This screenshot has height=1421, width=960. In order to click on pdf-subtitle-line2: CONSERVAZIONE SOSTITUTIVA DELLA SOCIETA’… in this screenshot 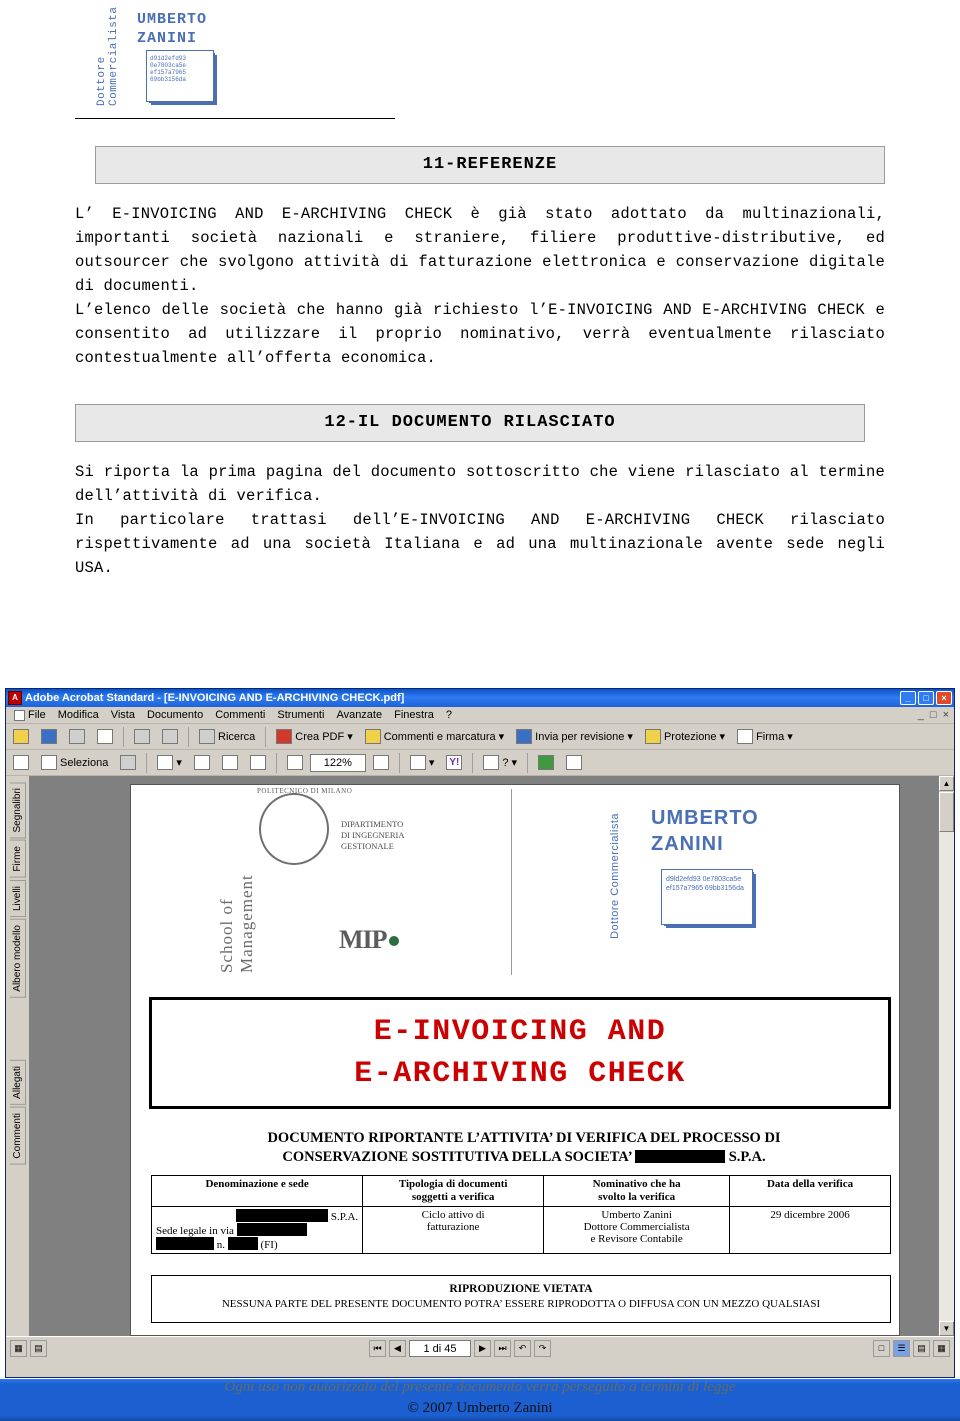, I will do `click(524, 1157)`.